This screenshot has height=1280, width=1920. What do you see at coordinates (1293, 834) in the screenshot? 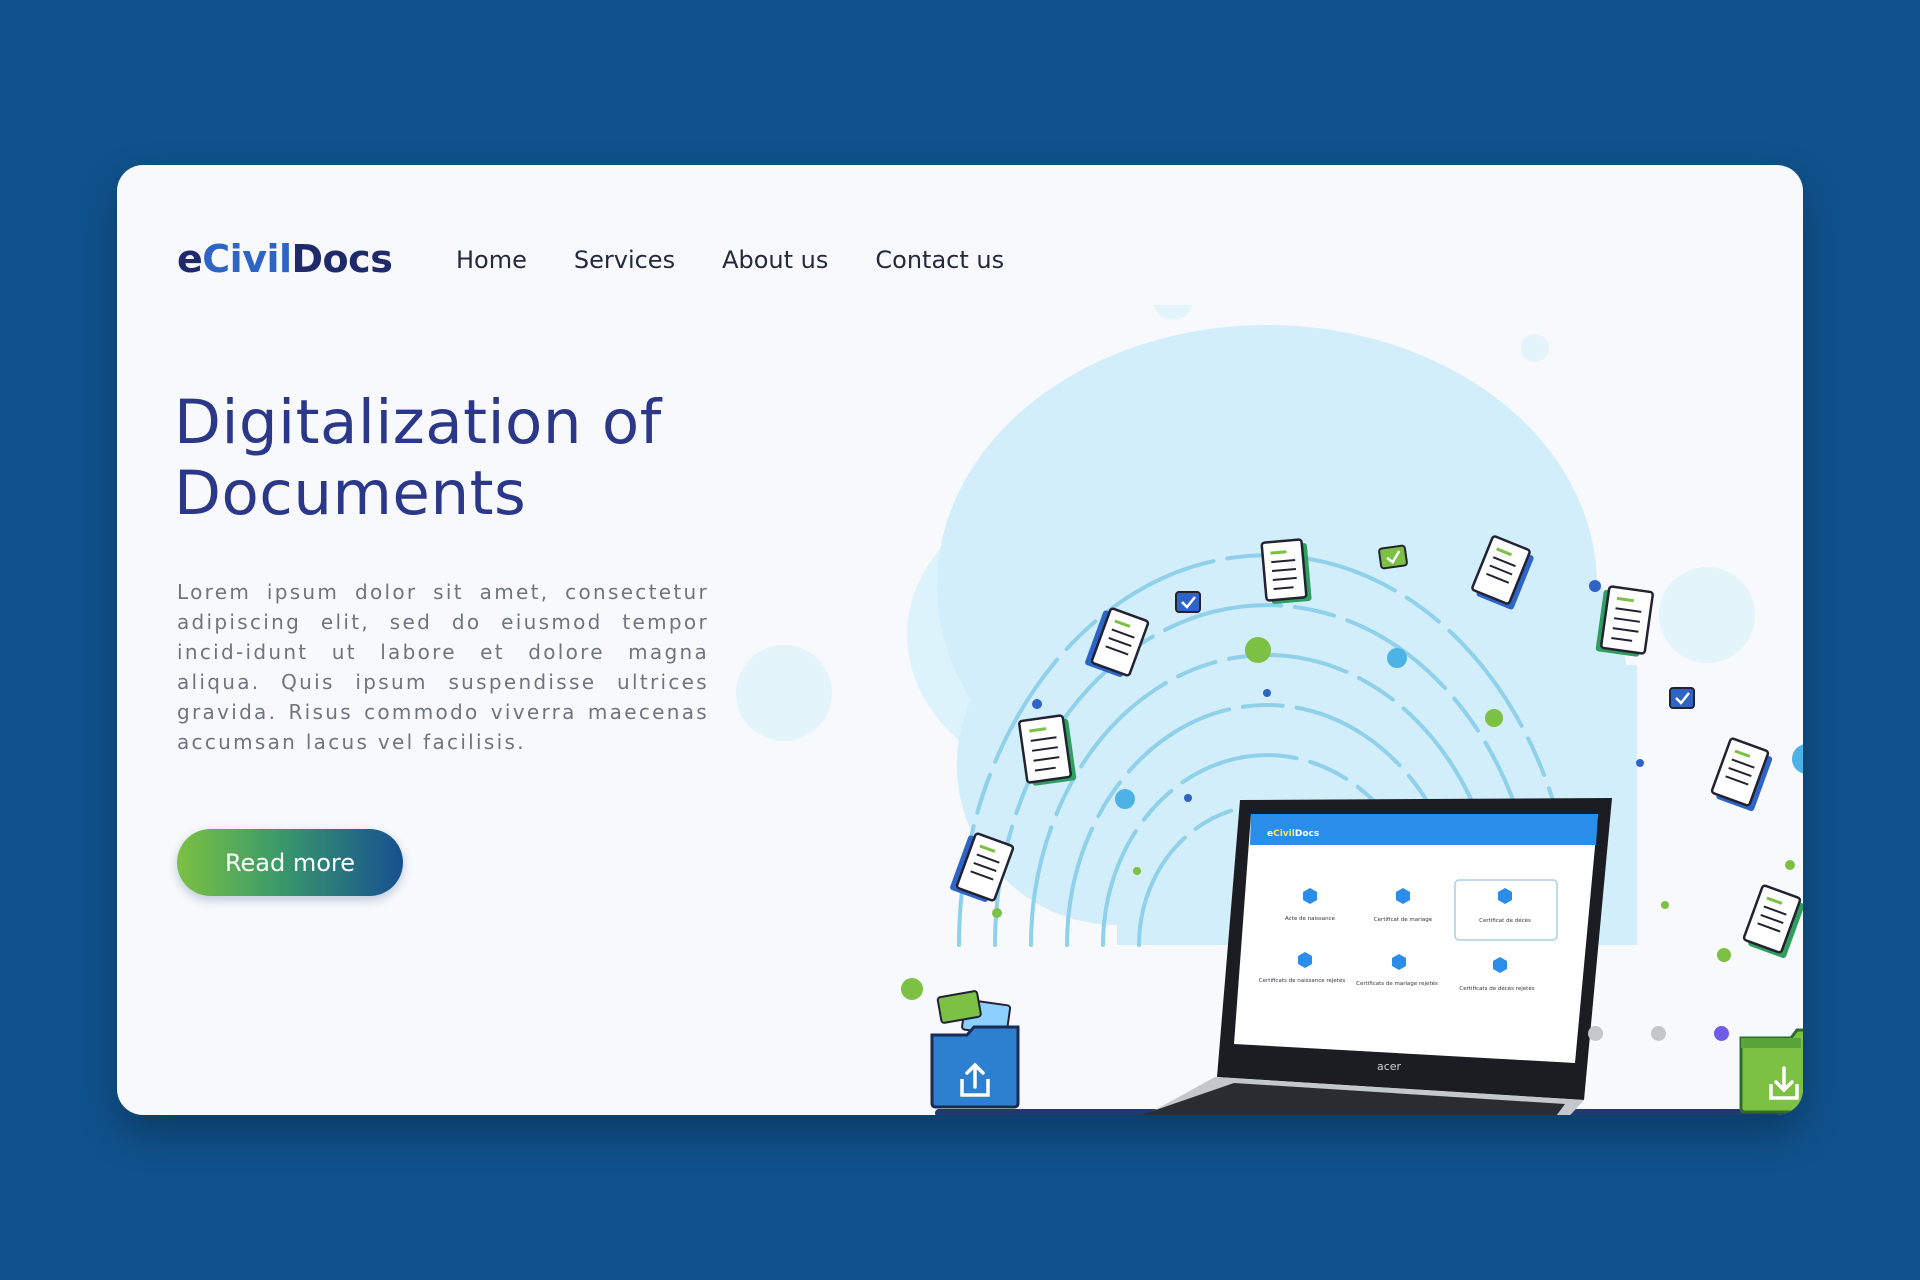
I see `laptop-app-title: eCivilDocs` at bounding box center [1293, 834].